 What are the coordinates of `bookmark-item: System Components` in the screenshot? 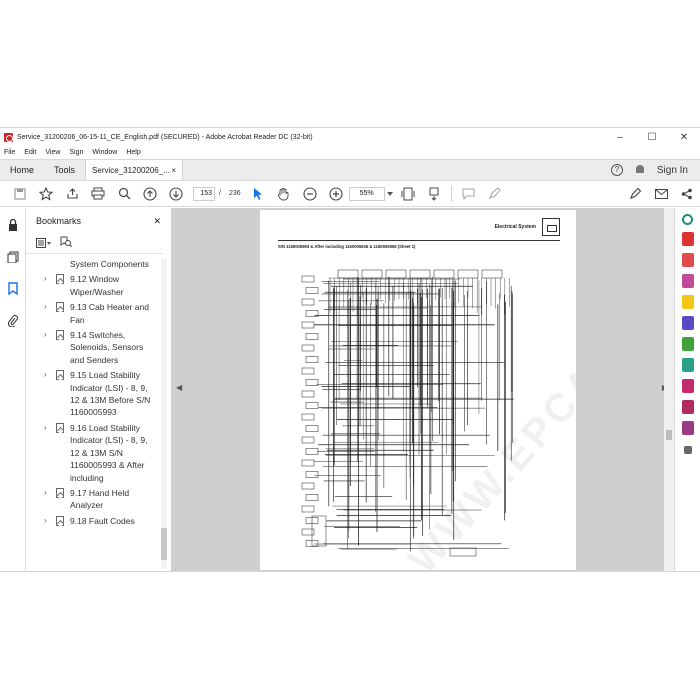 It's located at (92, 264).